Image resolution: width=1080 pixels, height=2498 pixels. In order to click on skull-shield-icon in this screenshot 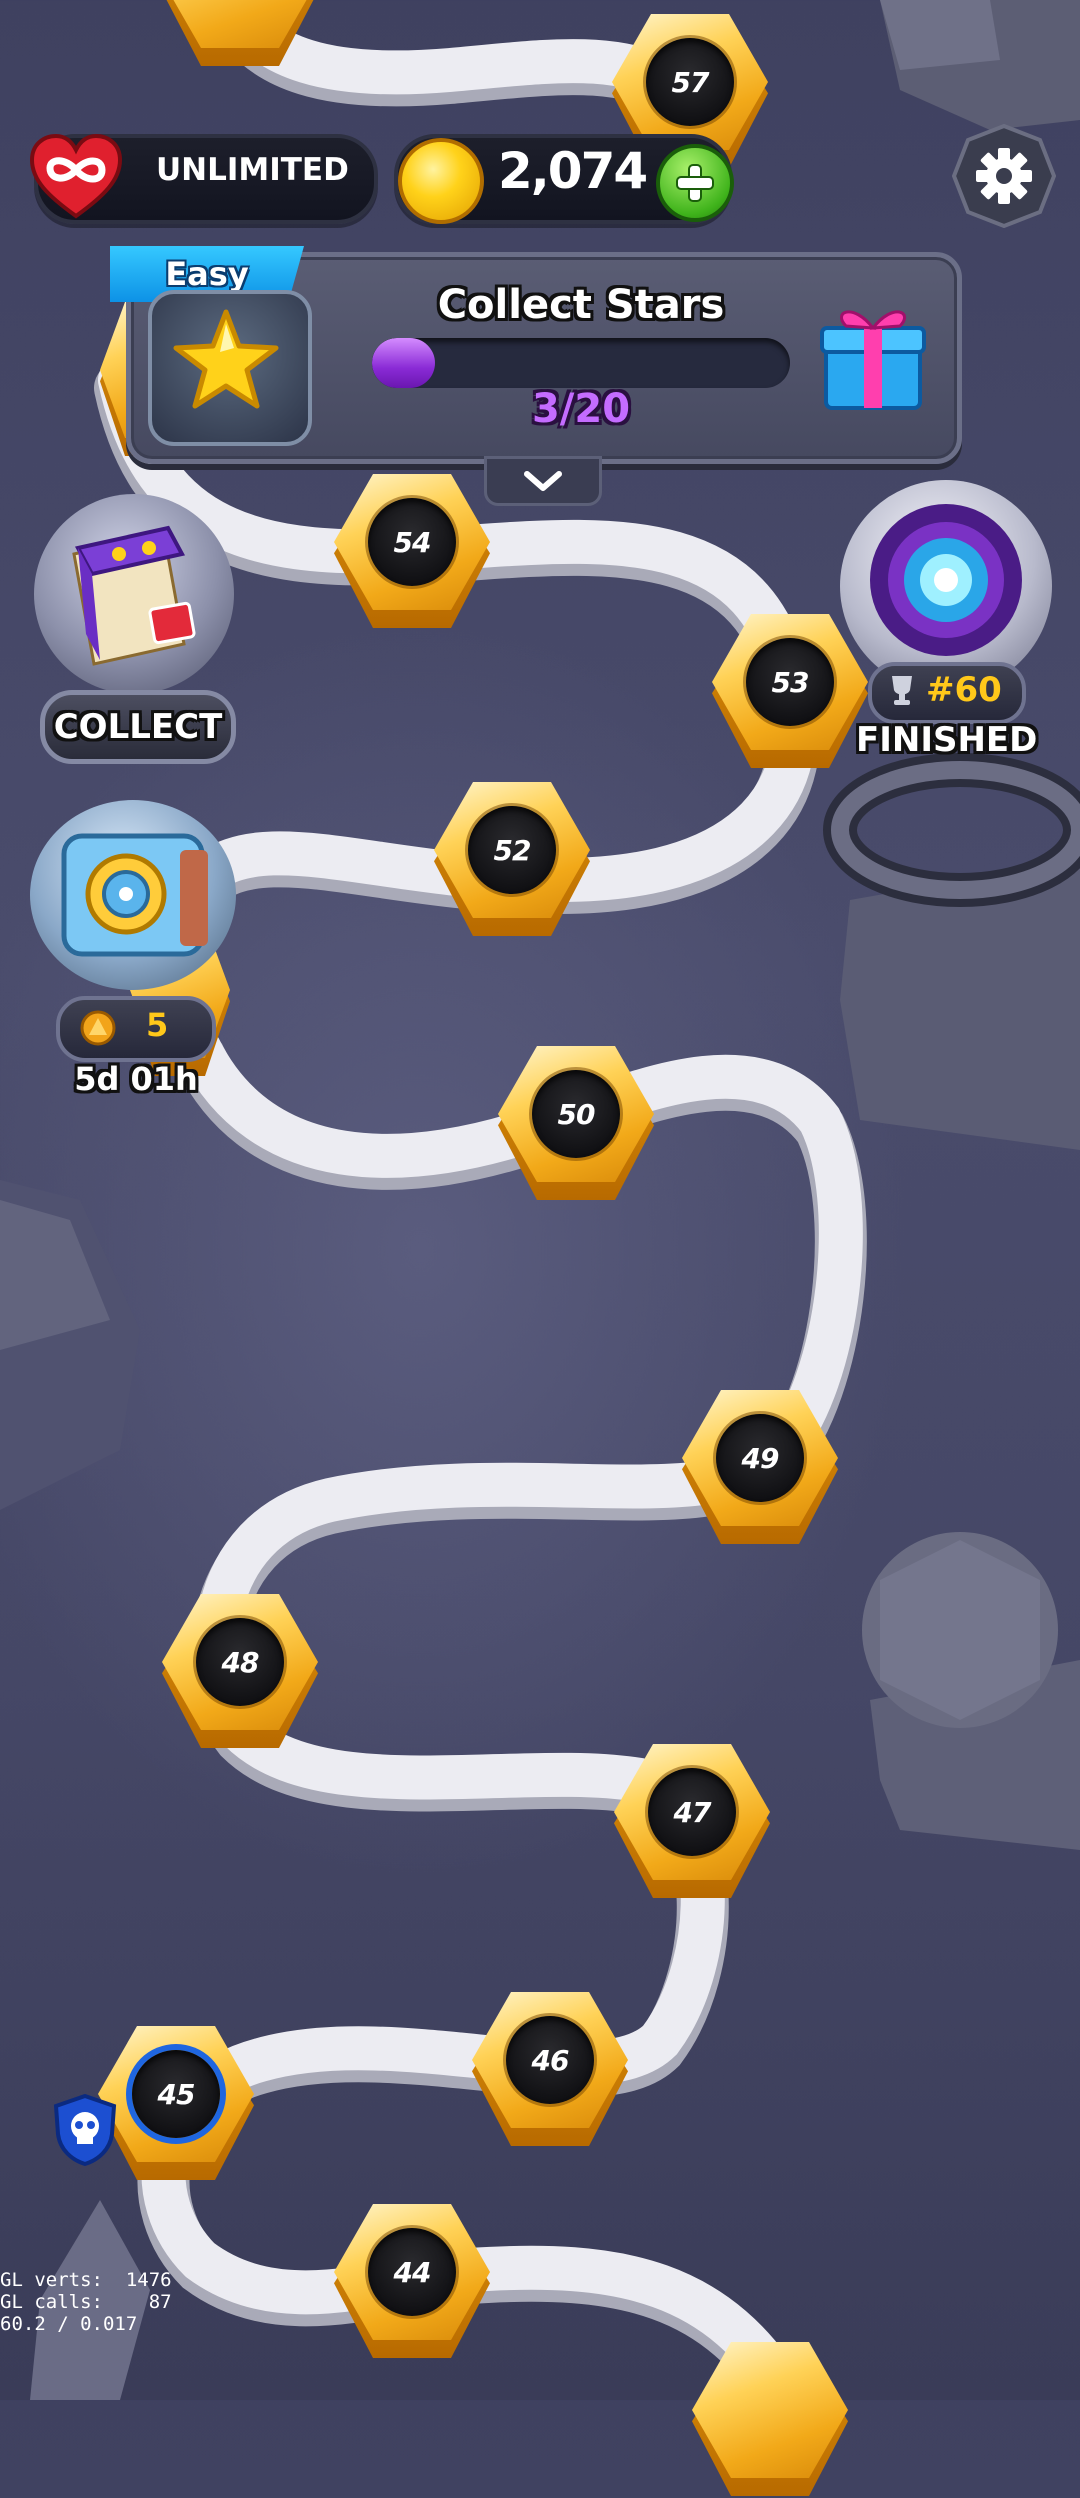, I will do `click(85, 2130)`.